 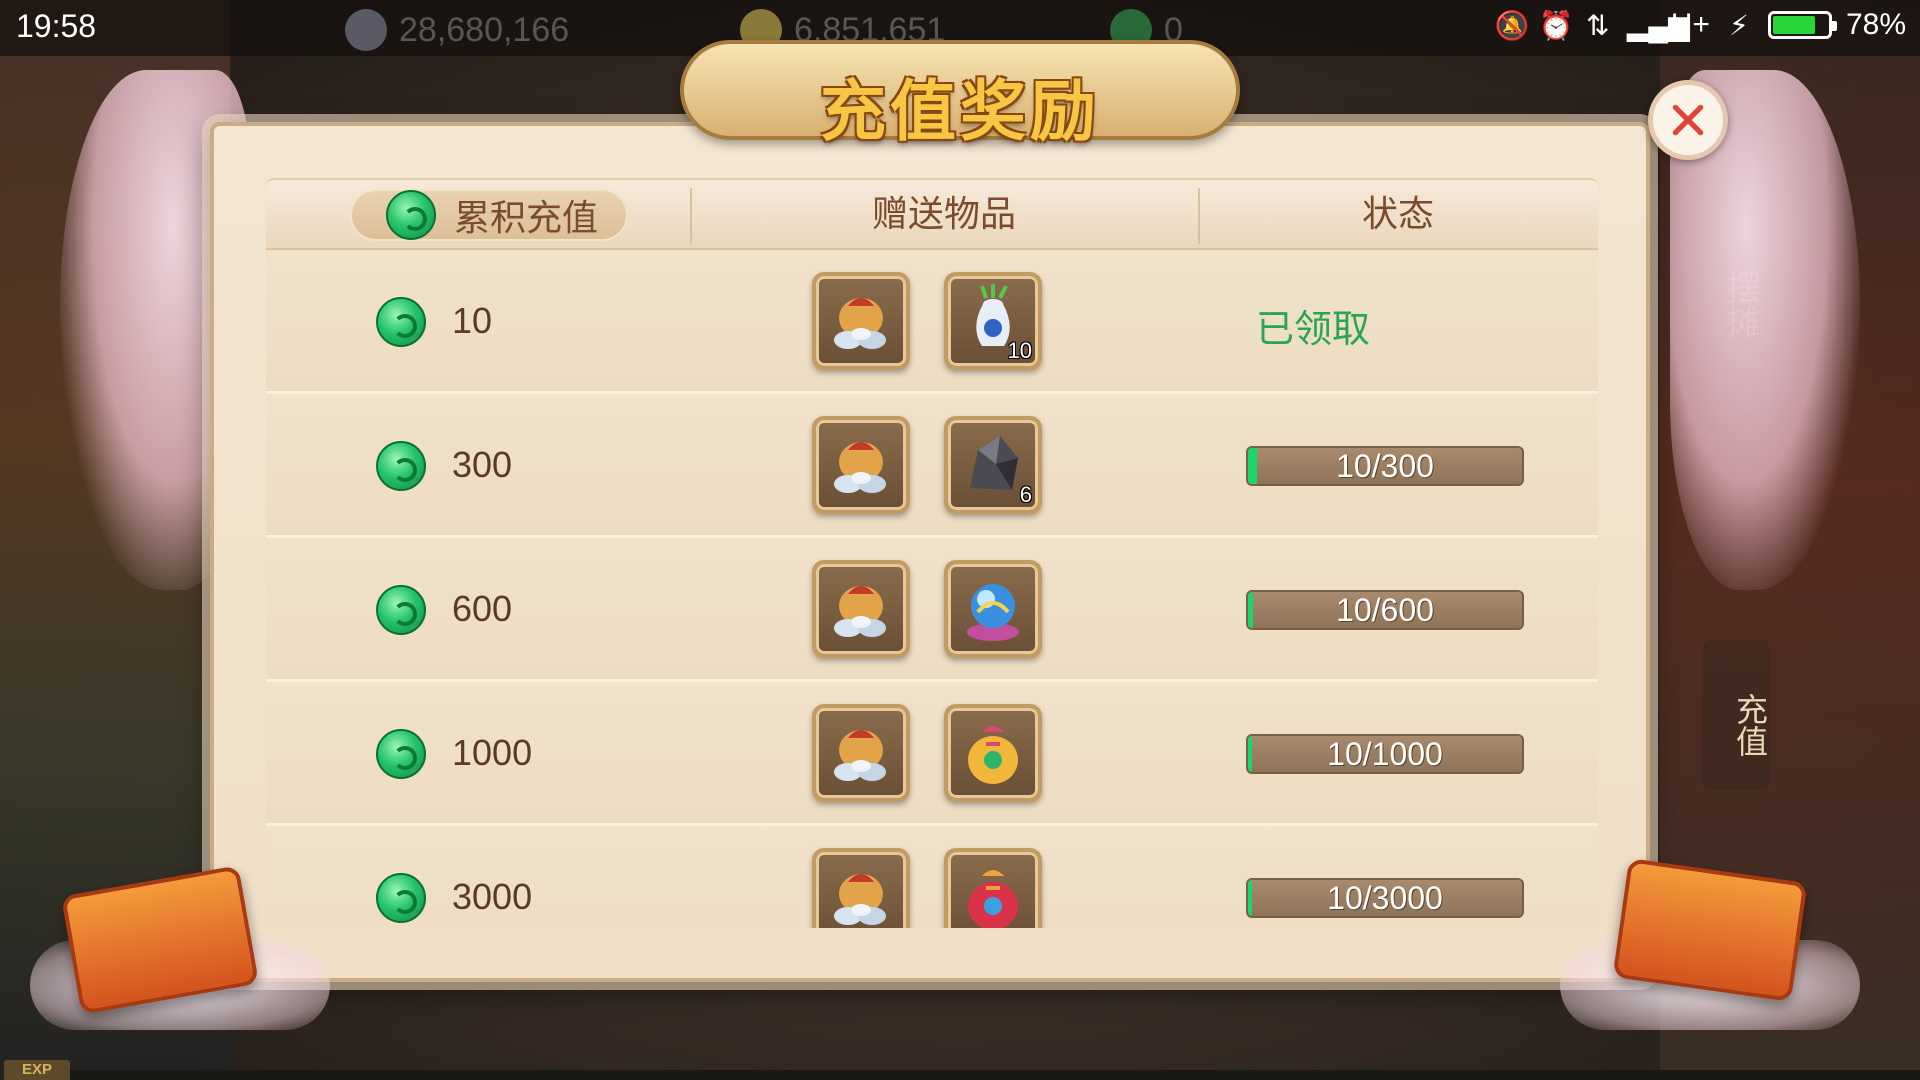 What do you see at coordinates (960, 111) in the screenshot?
I see `dialog-title: 充值奖励` at bounding box center [960, 111].